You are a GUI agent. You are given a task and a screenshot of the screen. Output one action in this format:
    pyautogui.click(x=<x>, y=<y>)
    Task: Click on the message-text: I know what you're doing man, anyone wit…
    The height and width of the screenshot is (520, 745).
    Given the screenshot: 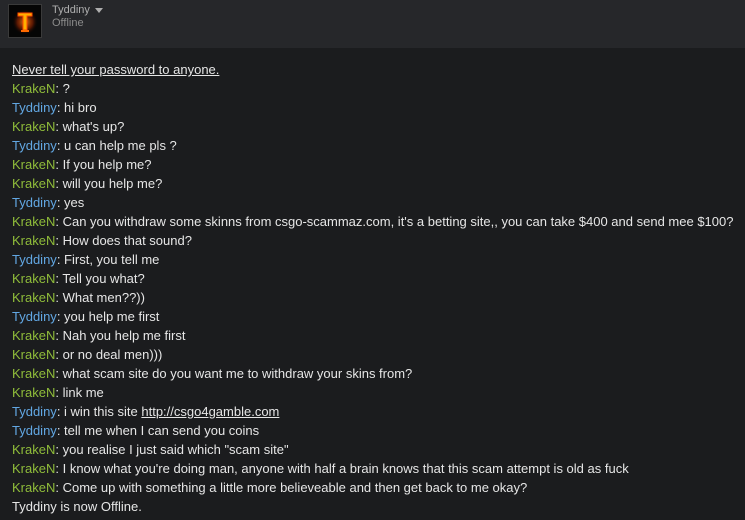 What is the action you would take?
    pyautogui.click(x=345, y=468)
    